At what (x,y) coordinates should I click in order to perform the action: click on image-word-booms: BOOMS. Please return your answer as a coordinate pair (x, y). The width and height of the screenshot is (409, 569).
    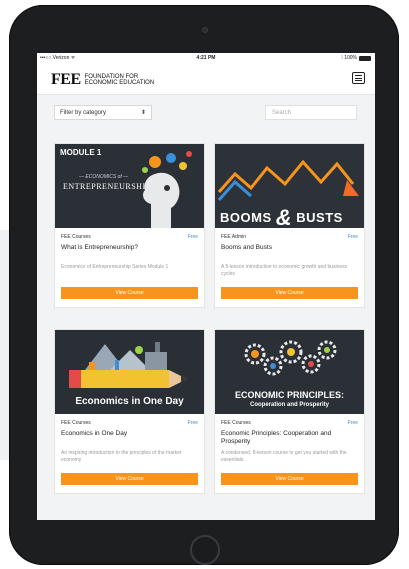
    Looking at the image, I should click on (246, 217).